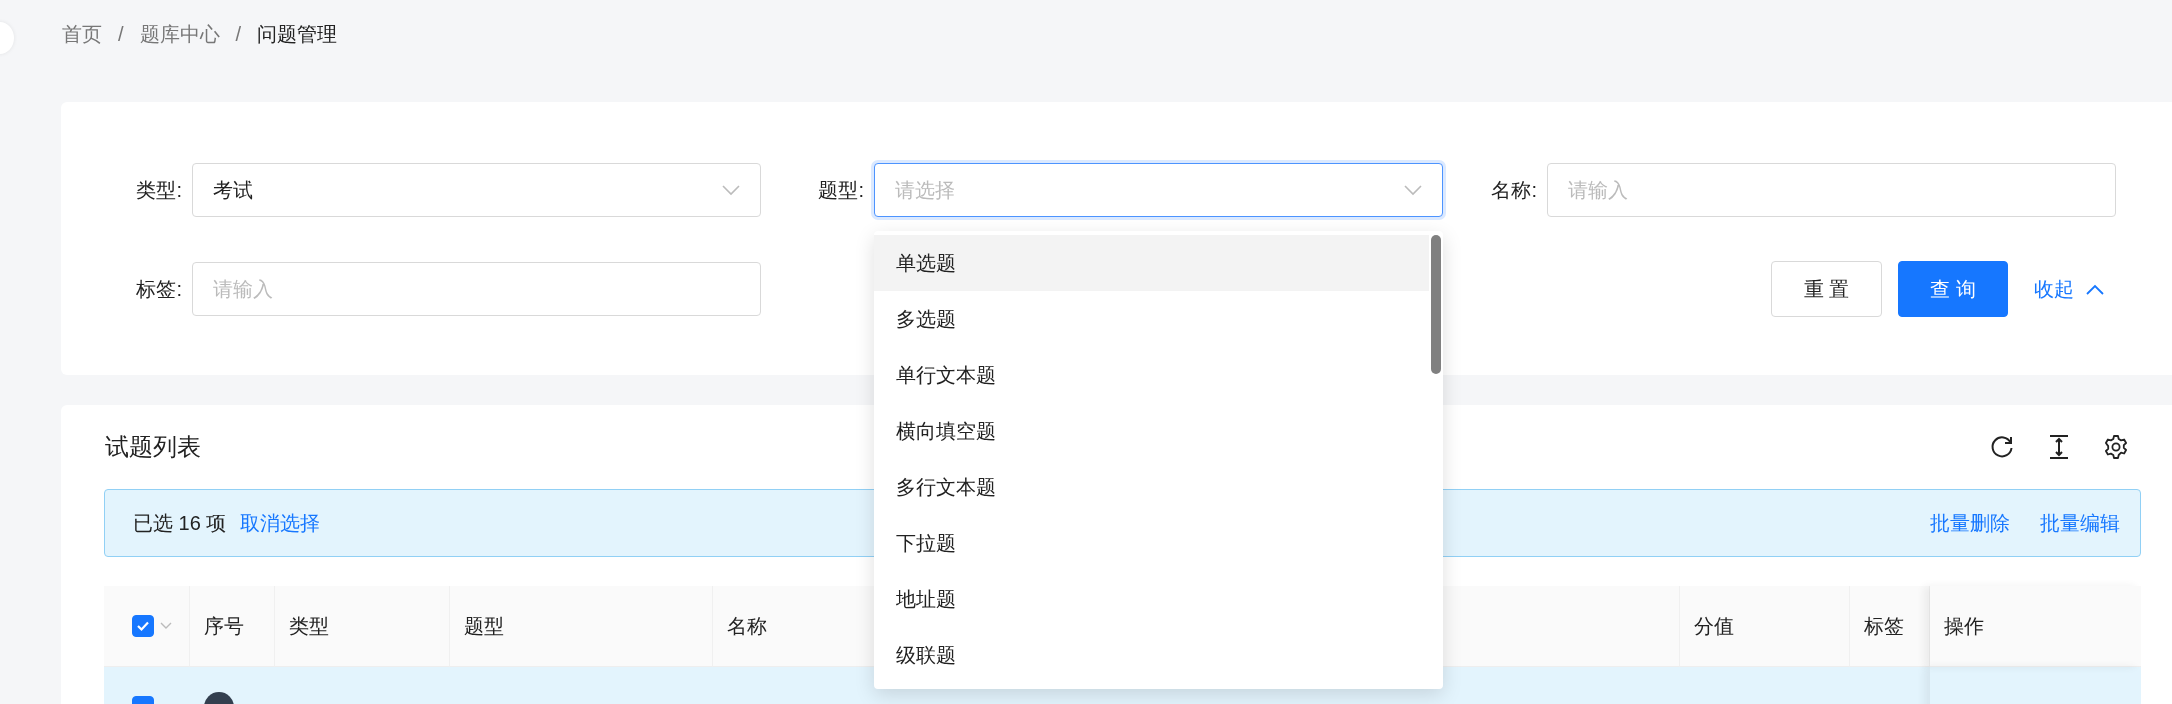 The width and height of the screenshot is (2172, 704). I want to click on settings-icon, so click(2116, 447).